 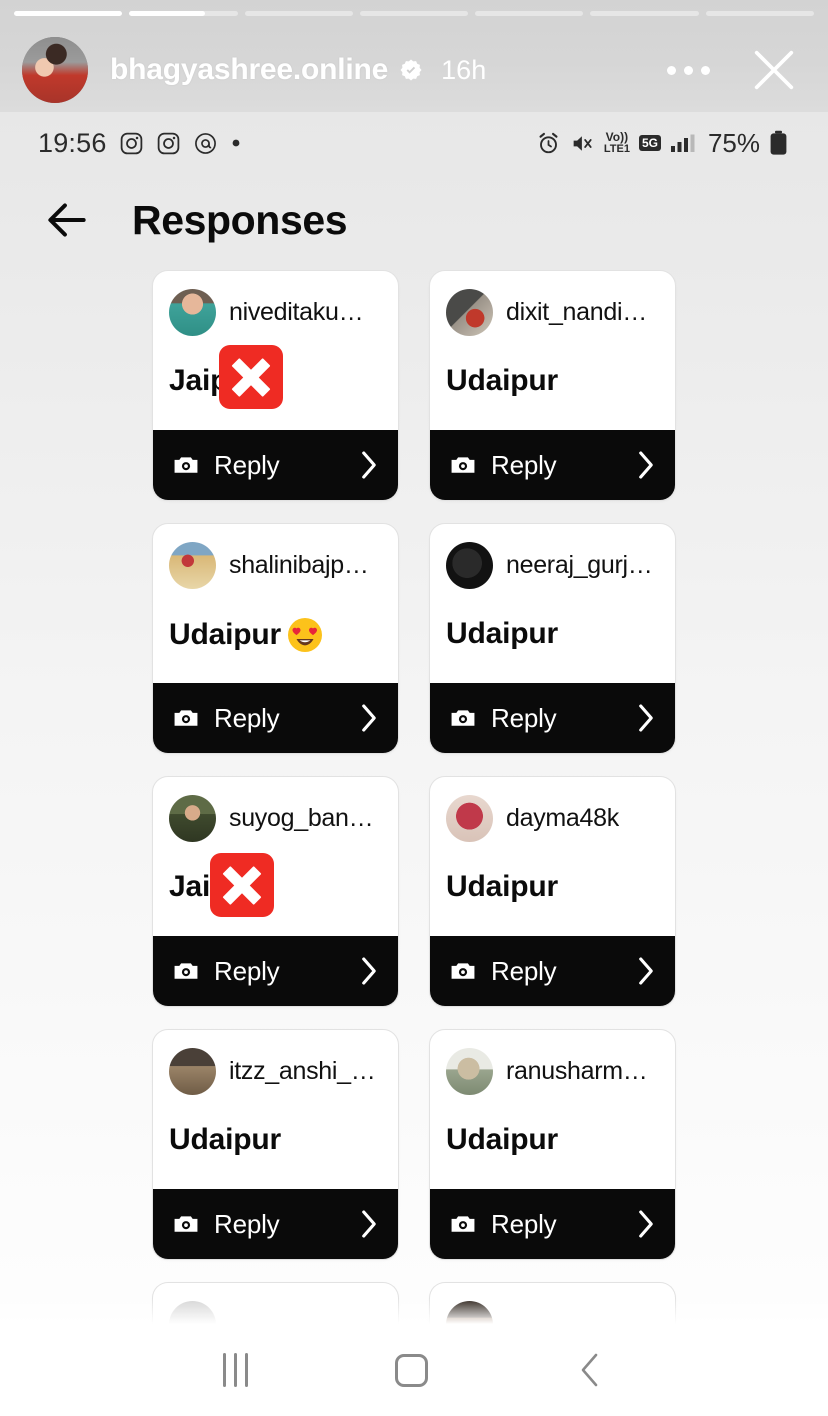 I want to click on android-nav-bar, so click(x=414, y=1370).